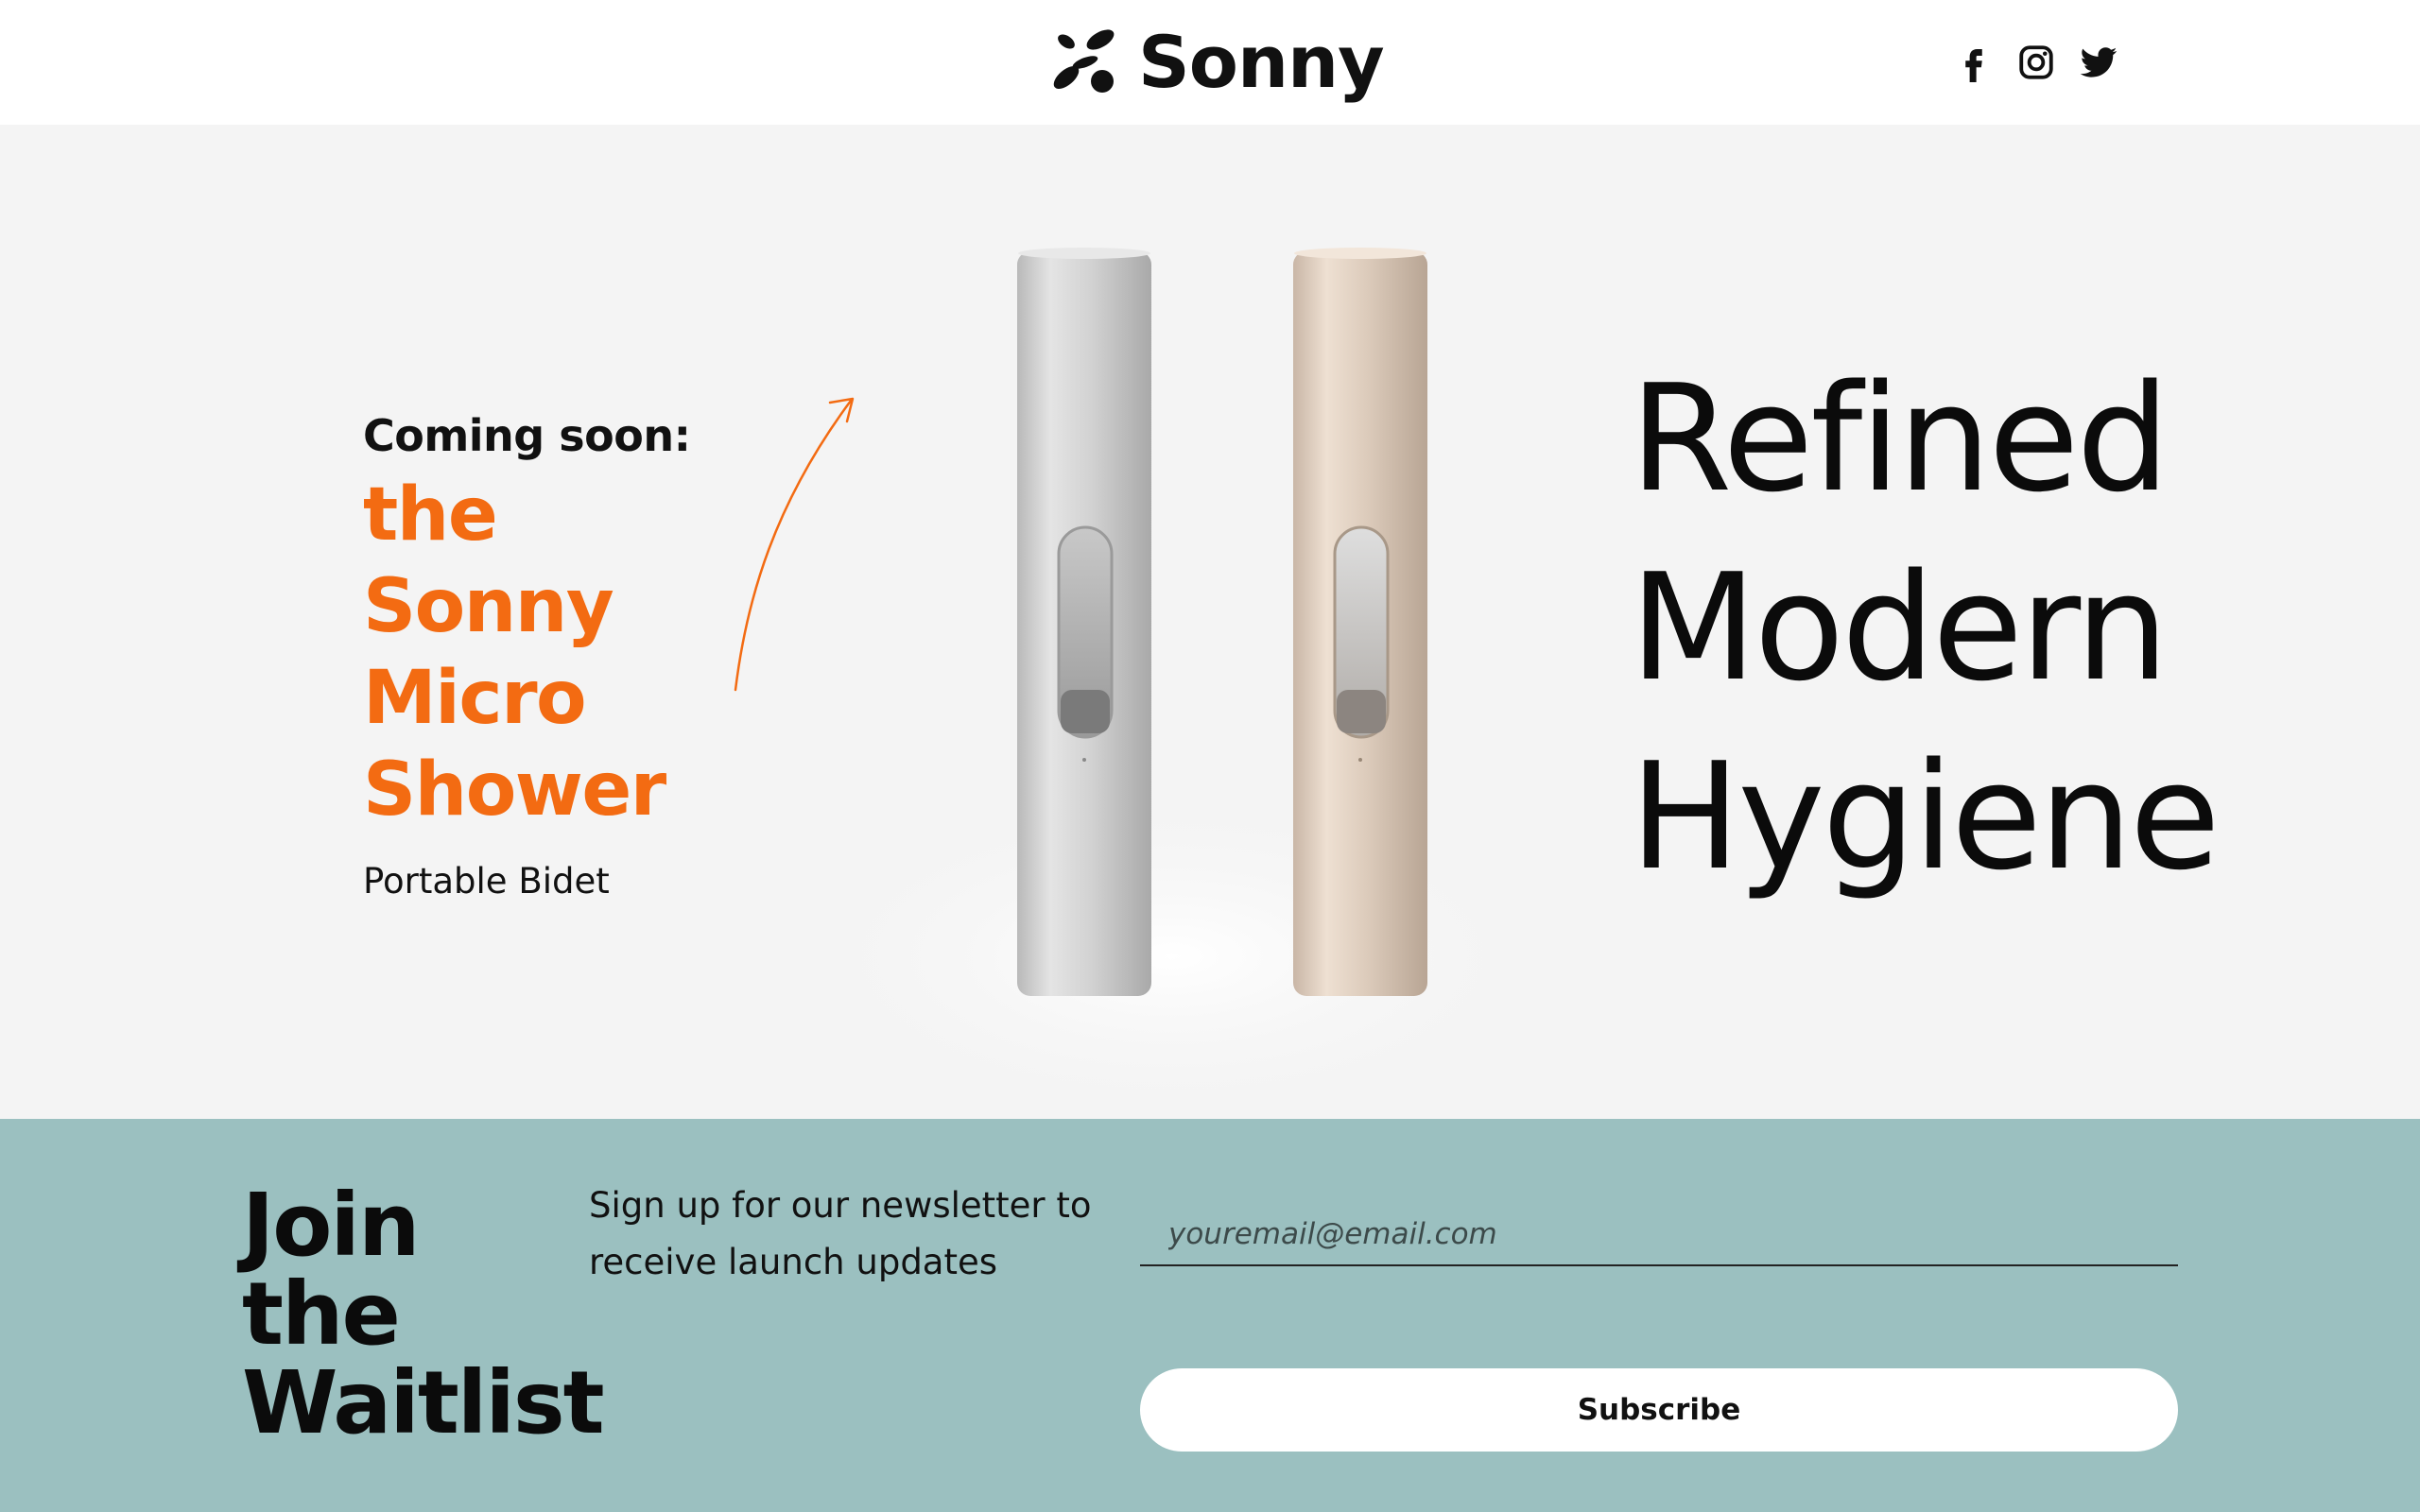 This screenshot has height=1512, width=2420. I want to click on product-title: the Sonny Micro Shower, so click(514, 652).